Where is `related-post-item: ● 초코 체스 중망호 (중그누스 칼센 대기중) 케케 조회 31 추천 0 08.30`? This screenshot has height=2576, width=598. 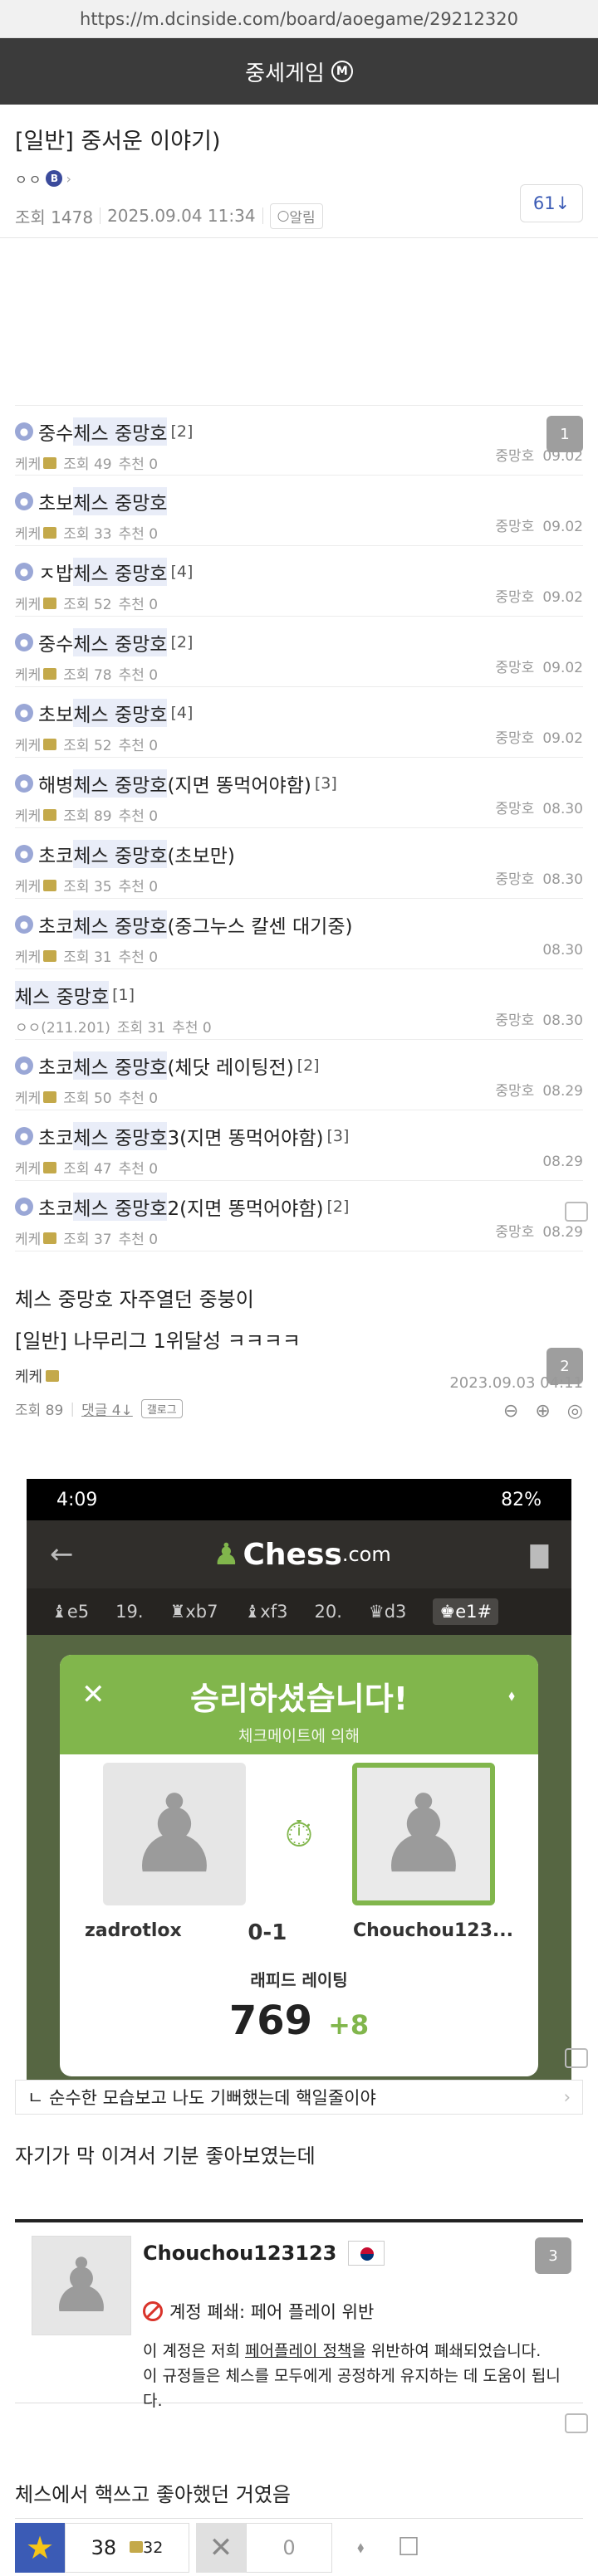 related-post-item: ● 초코 체스 중망호 (중그누스 칼센 대기중) 케케 조회 31 추천 0 08.30 is located at coordinates (299, 934).